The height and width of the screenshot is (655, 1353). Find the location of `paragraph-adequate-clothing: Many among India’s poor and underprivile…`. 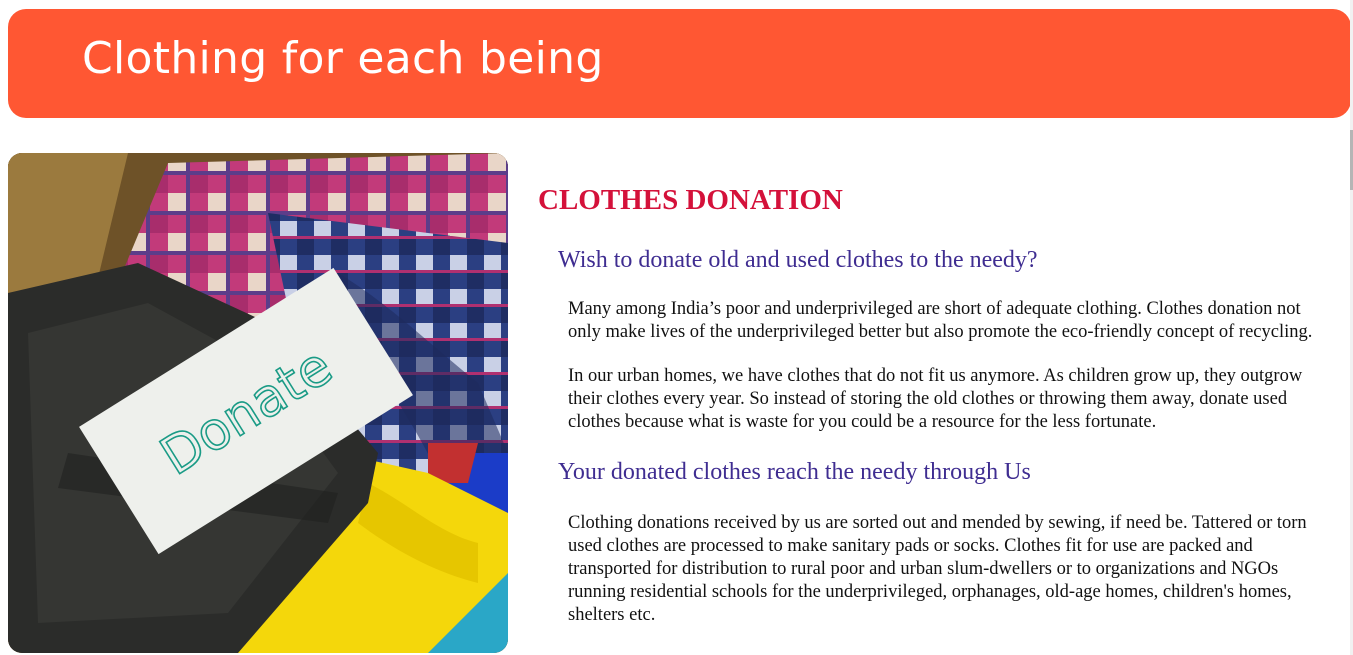

paragraph-adequate-clothing: Many among India’s poor and underprivile… is located at coordinates (940, 320).